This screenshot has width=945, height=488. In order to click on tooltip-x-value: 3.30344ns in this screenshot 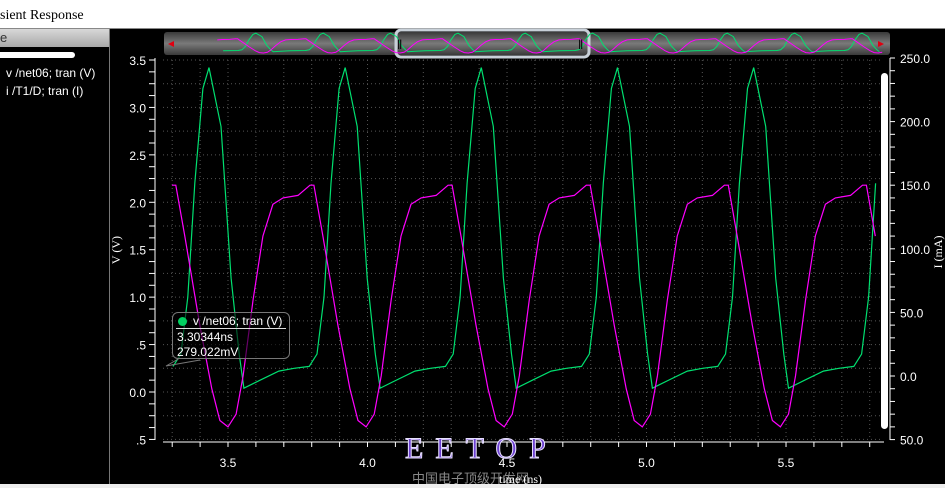, I will do `click(205, 337)`.